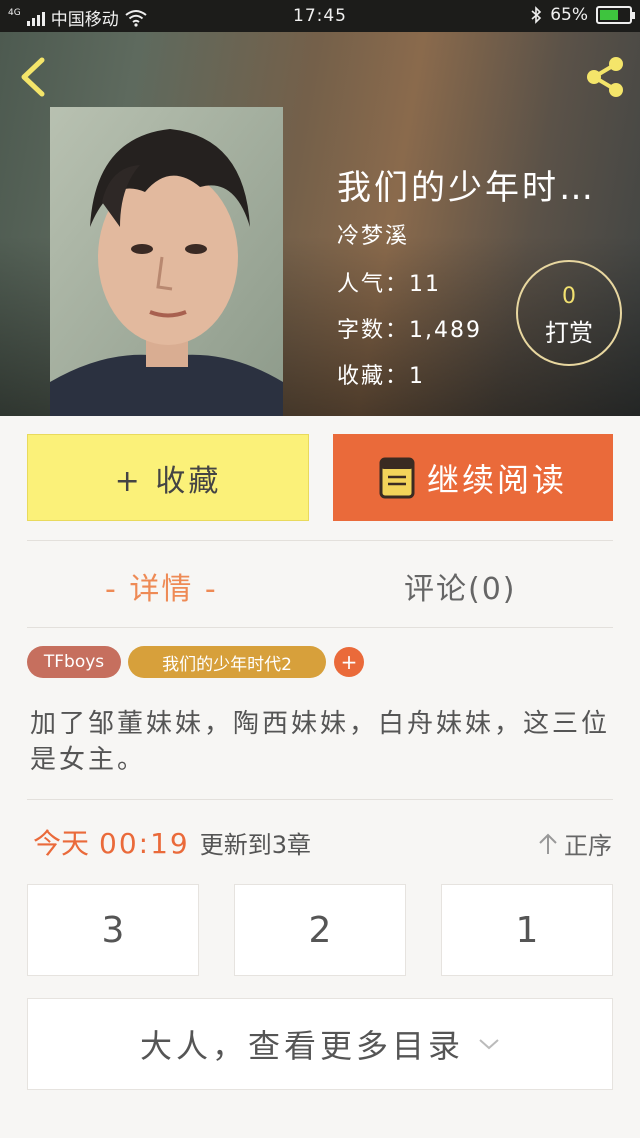  What do you see at coordinates (227, 662) in the screenshot?
I see `tag-chip: 我们的少年时代2` at bounding box center [227, 662].